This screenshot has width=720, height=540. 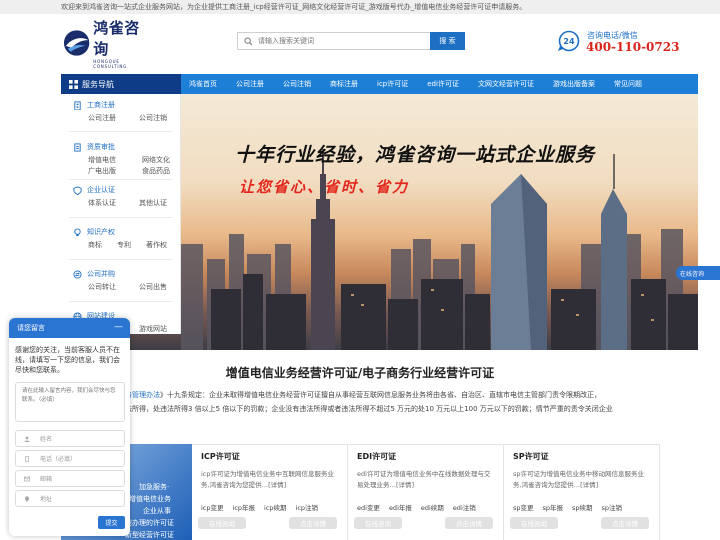 What do you see at coordinates (70, 402) in the screenshot?
I see `message-textarea` at bounding box center [70, 402].